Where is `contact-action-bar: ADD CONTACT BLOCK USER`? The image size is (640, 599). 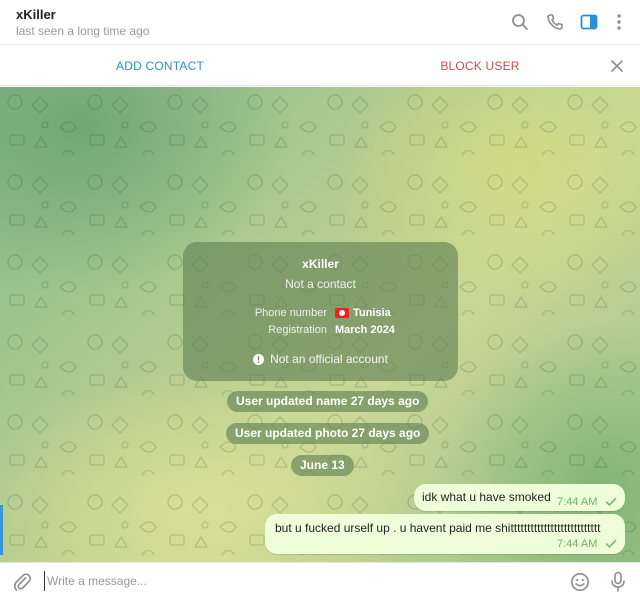
contact-action-bar: ADD CONTACT BLOCK USER is located at coordinates (320, 66).